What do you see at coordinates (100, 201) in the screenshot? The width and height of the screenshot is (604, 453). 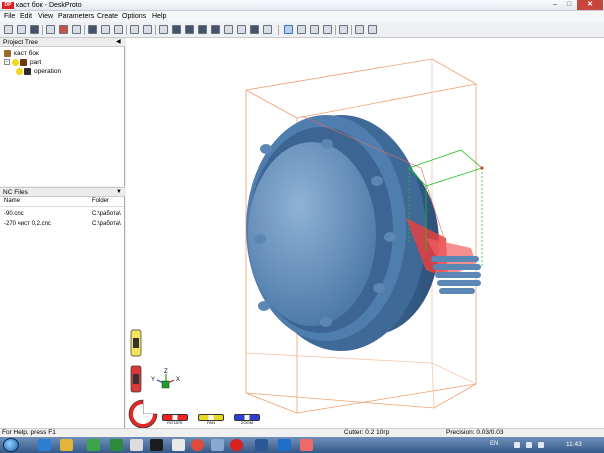 I see `column-header-folder: Folder` at bounding box center [100, 201].